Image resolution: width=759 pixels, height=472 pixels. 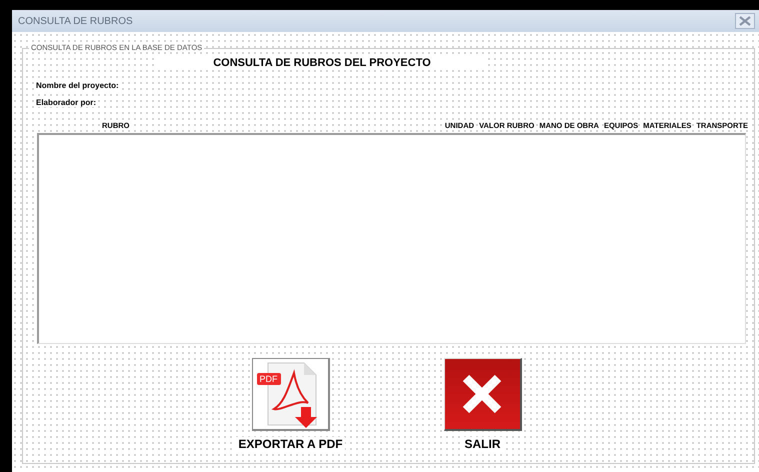 I want to click on close-button, so click(x=745, y=21).